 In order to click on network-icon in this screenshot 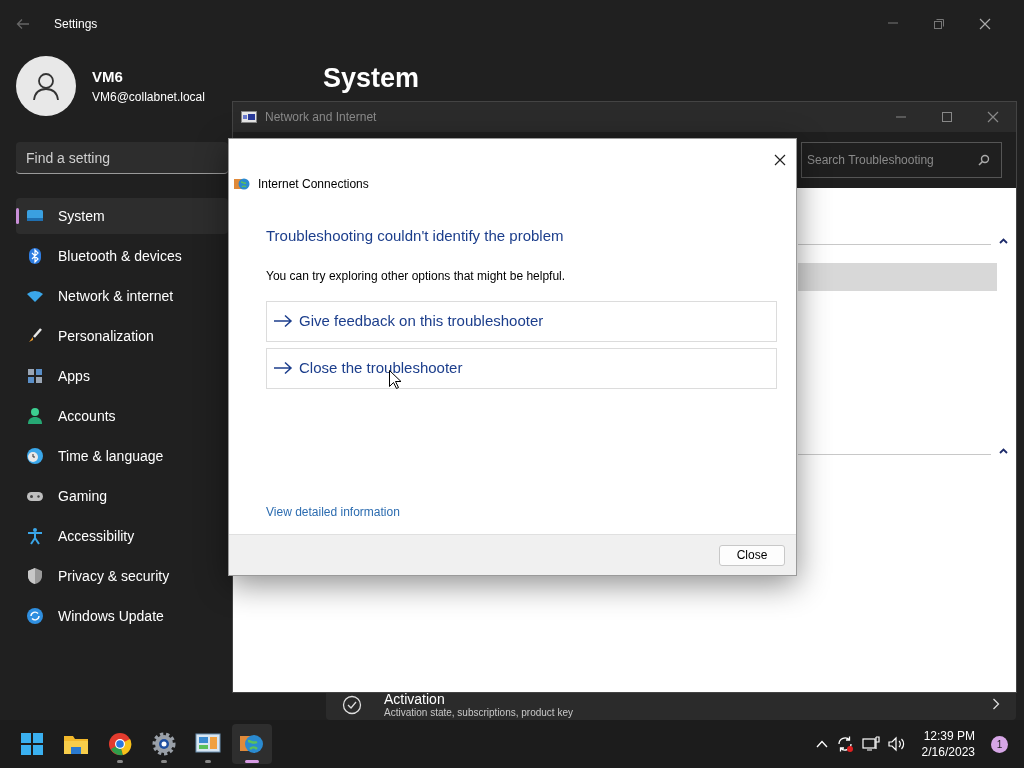, I will do `click(870, 744)`.